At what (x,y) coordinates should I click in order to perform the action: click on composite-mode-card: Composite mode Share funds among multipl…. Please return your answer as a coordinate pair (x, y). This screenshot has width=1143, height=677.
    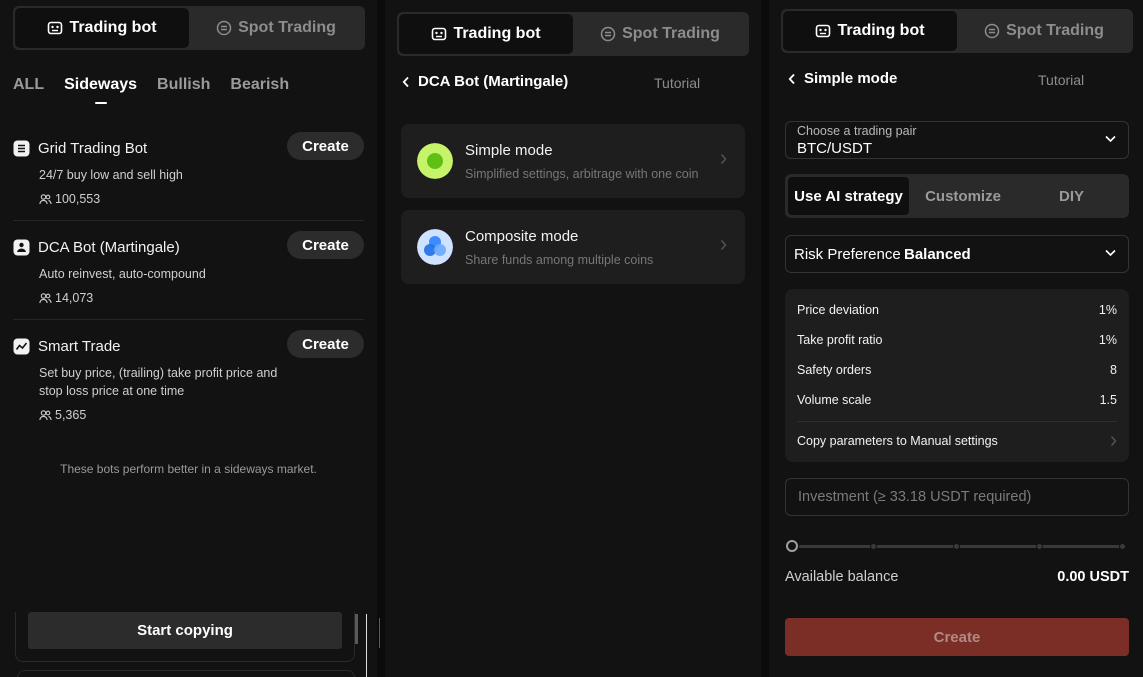
    Looking at the image, I should click on (573, 247).